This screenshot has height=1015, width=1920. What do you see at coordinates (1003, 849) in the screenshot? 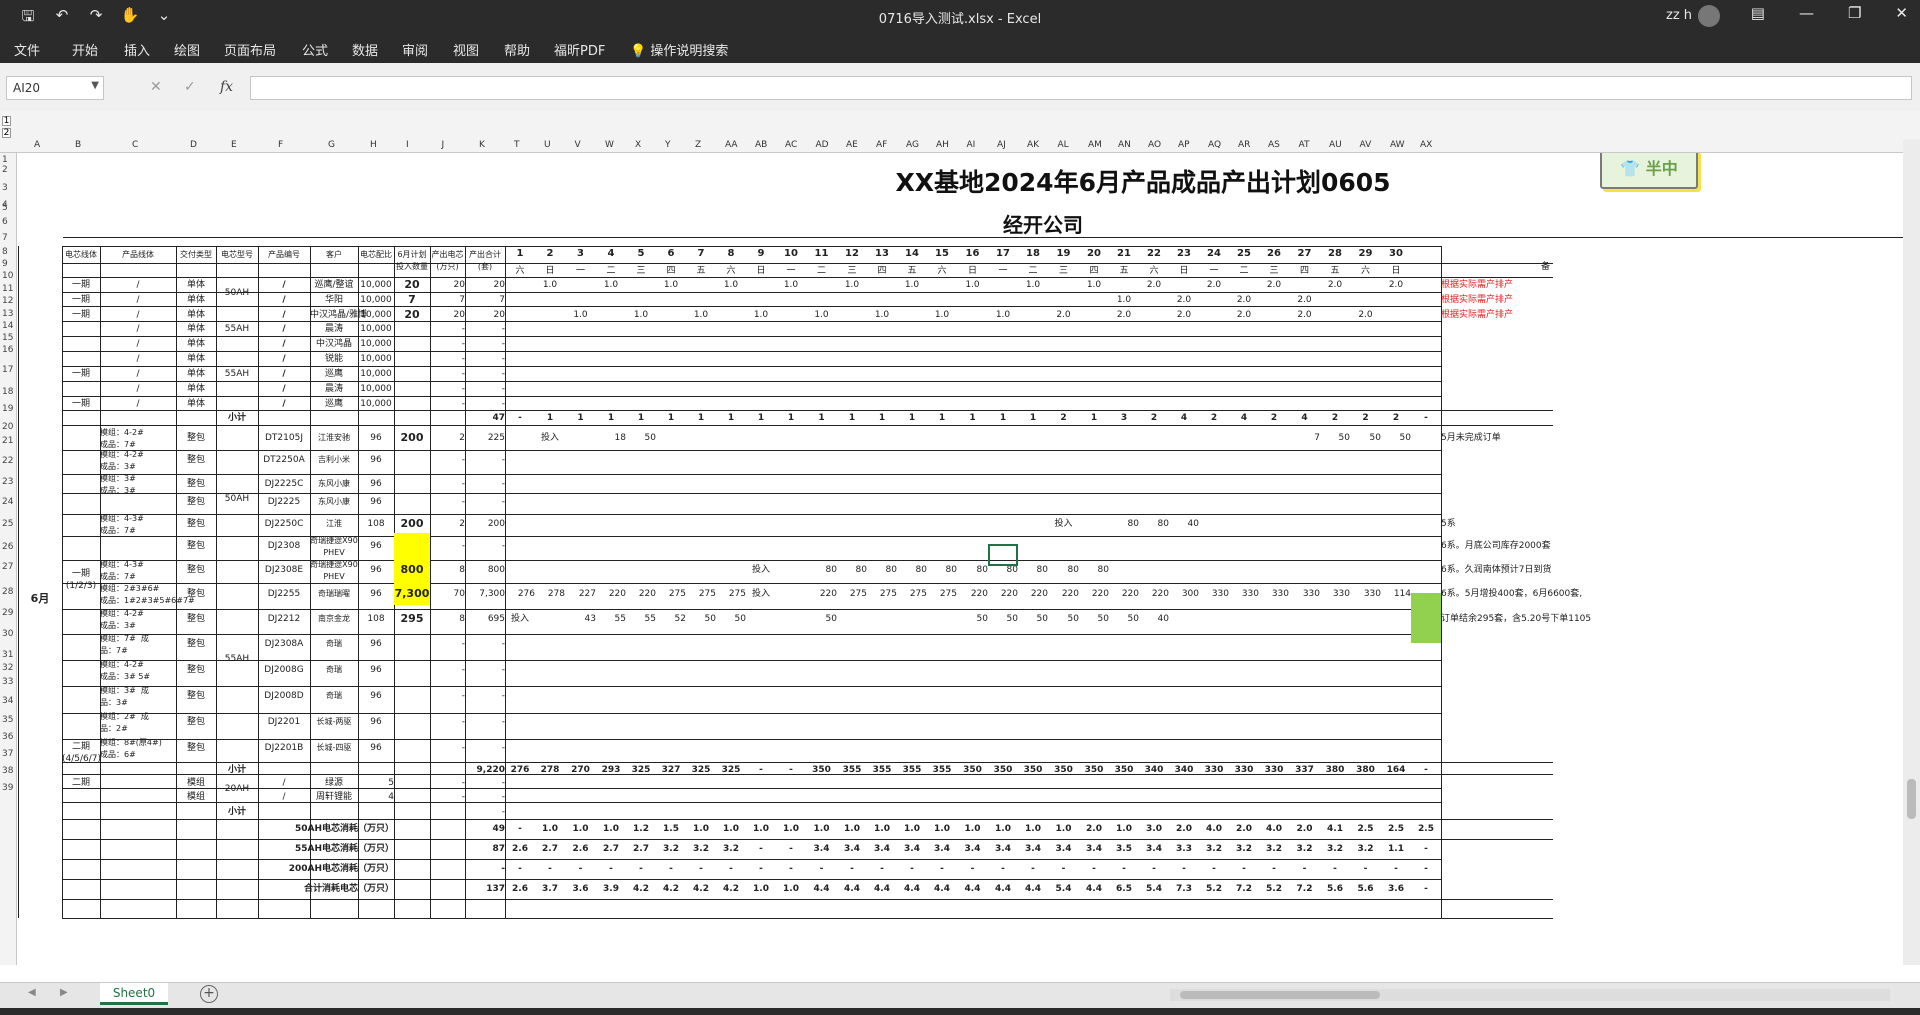
I see `consumption-day: 3.4` at bounding box center [1003, 849].